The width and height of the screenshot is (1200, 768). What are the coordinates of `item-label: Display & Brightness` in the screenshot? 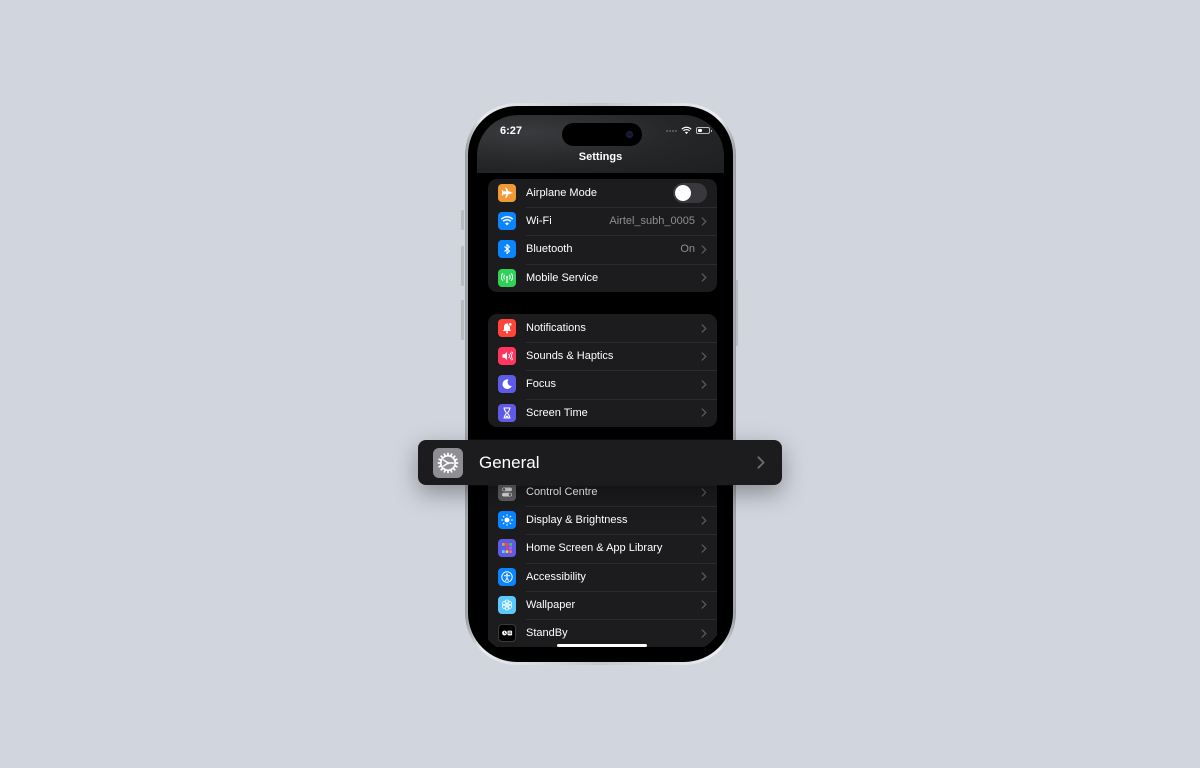 It's located at (577, 520).